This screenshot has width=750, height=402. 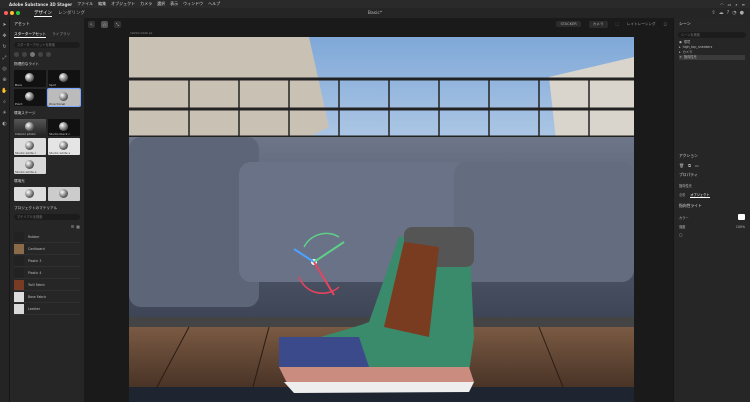 What do you see at coordinates (47, 237) in the screenshot?
I see `list-item: Rubber` at bounding box center [47, 237].